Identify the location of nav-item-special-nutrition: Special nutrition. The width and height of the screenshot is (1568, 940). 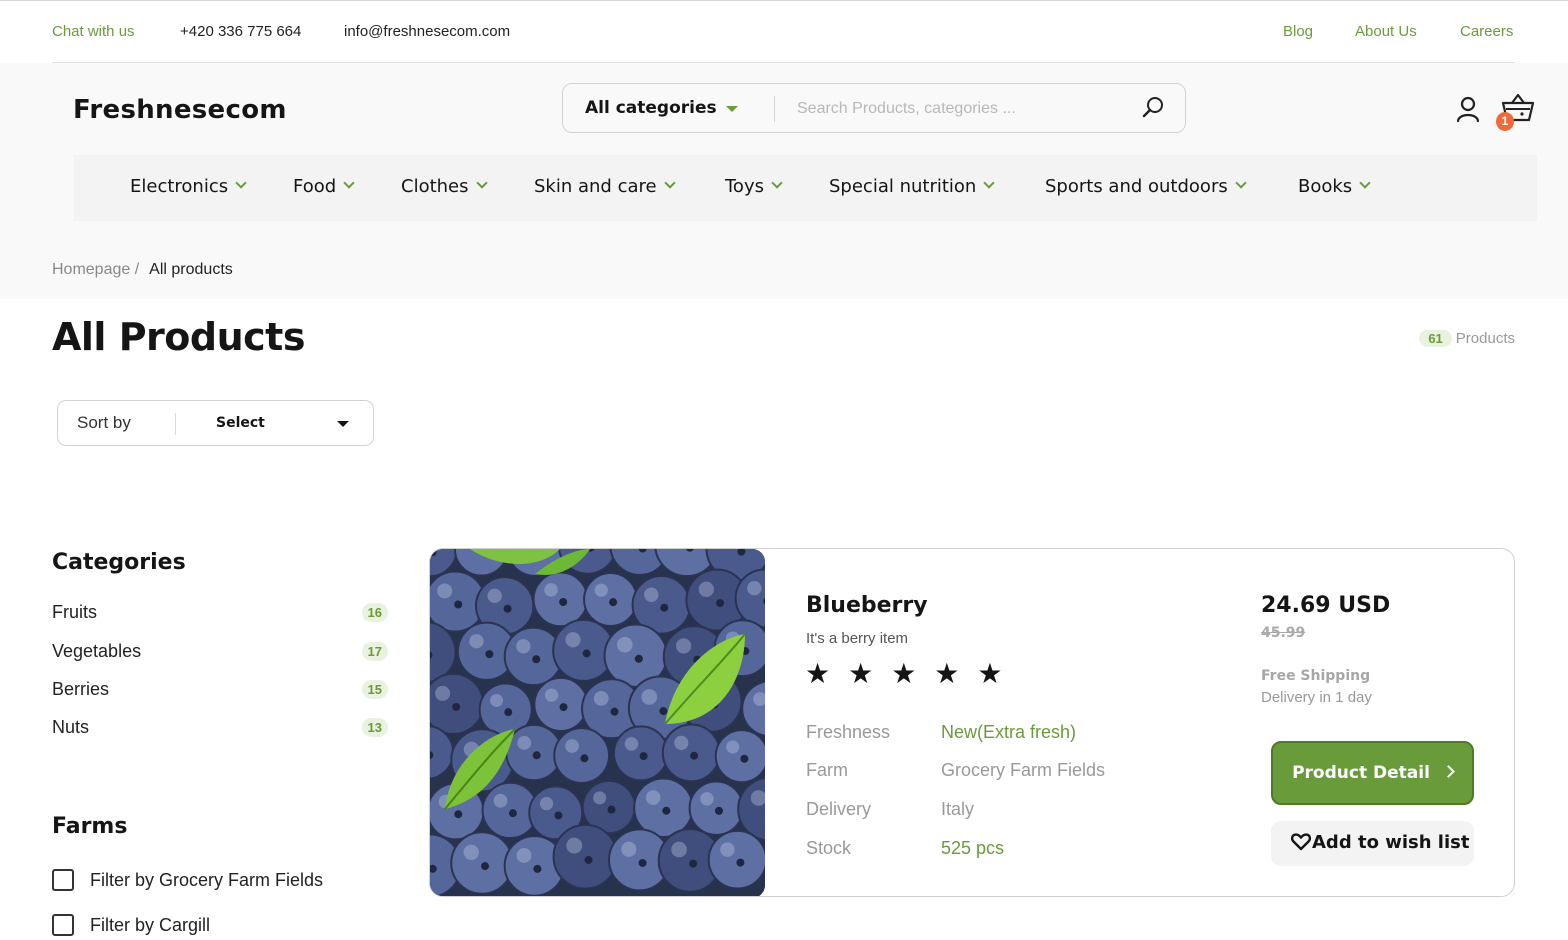
(912, 186).